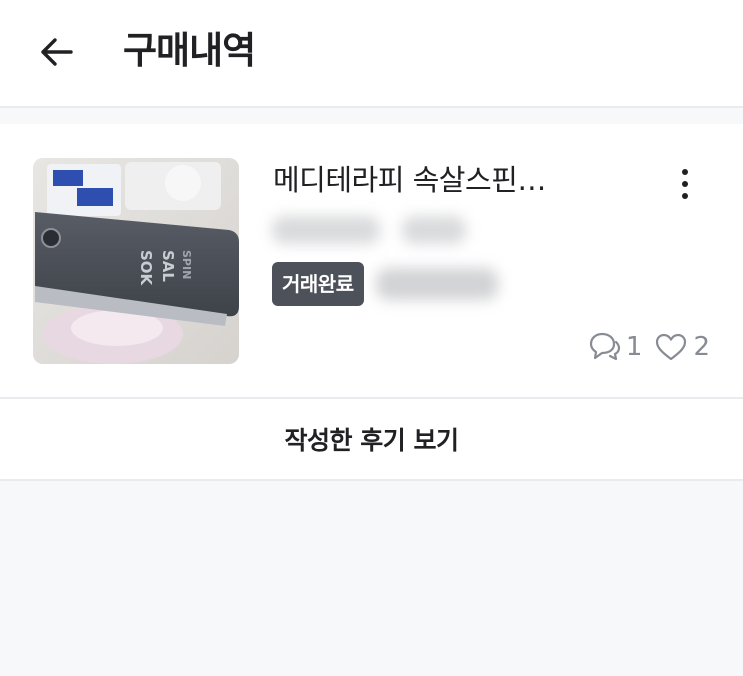 The height and width of the screenshot is (676, 743). What do you see at coordinates (146, 268) in the screenshot?
I see `svg-text: SOK` at bounding box center [146, 268].